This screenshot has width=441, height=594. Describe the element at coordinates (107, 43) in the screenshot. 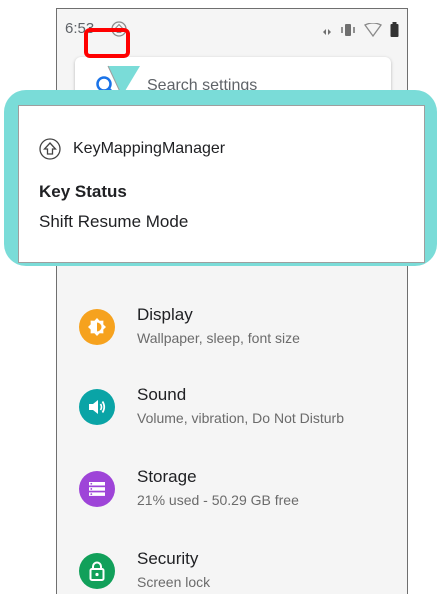

I see `highlight-box` at that location.